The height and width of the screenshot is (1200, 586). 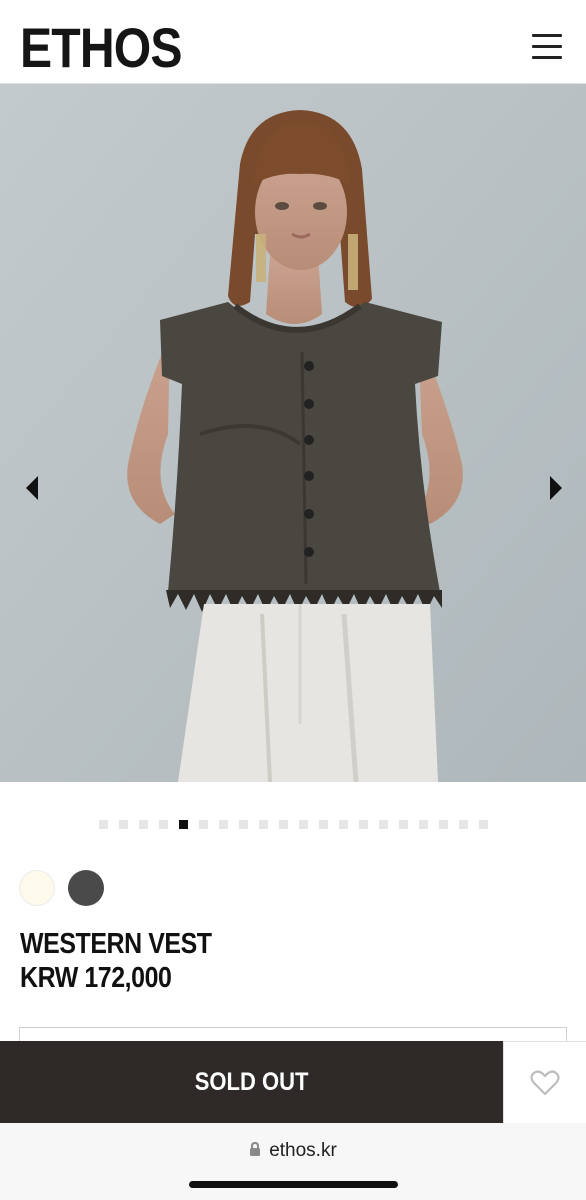 What do you see at coordinates (33, 488) in the screenshot?
I see `arrow-left-icon` at bounding box center [33, 488].